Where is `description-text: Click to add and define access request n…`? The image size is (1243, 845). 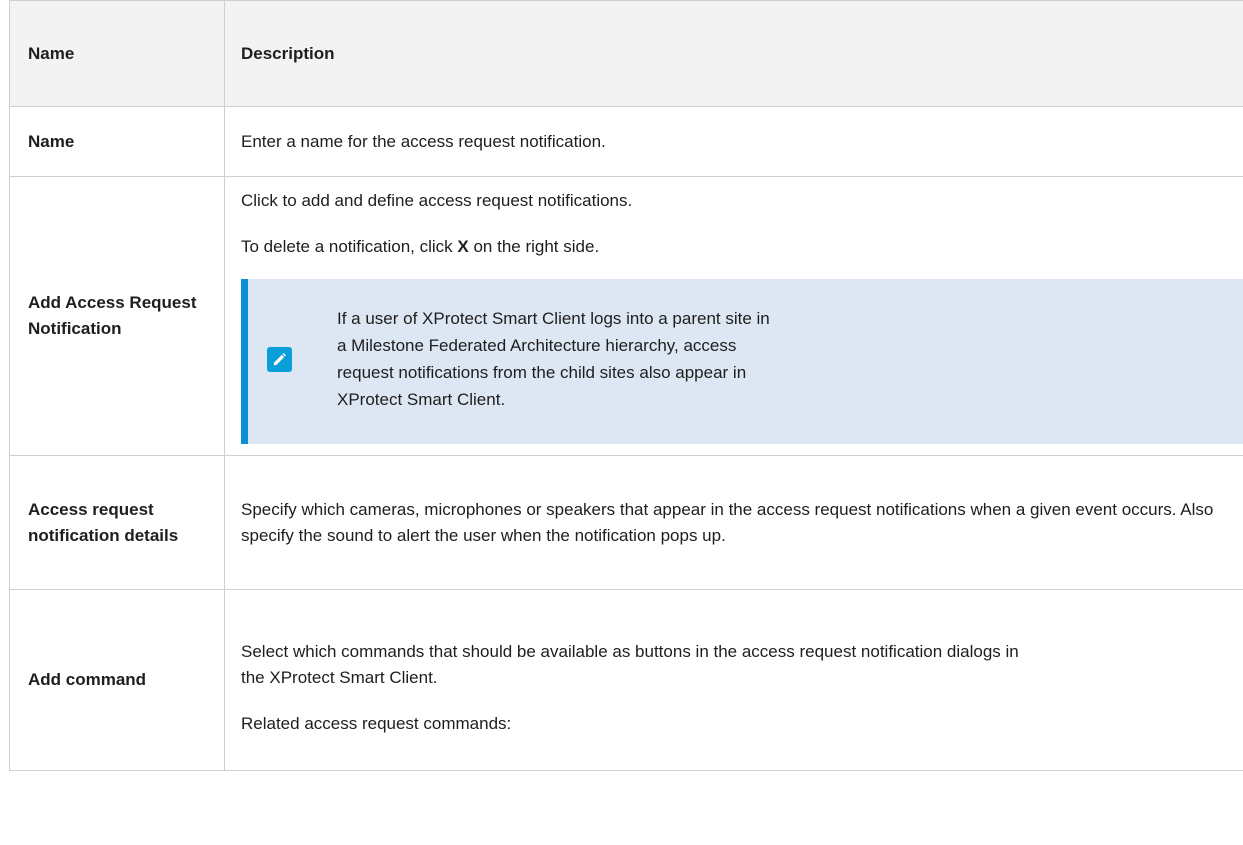
description-text: Click to add and define access request n… is located at coordinates (437, 200).